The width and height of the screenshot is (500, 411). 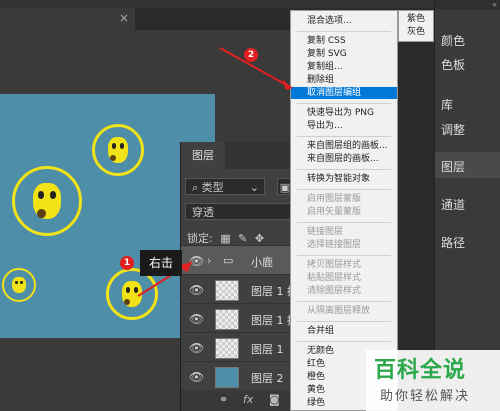 What do you see at coordinates (425, 396) in the screenshot?
I see `watermark-subtitle: 助你轻松解决` at bounding box center [425, 396].